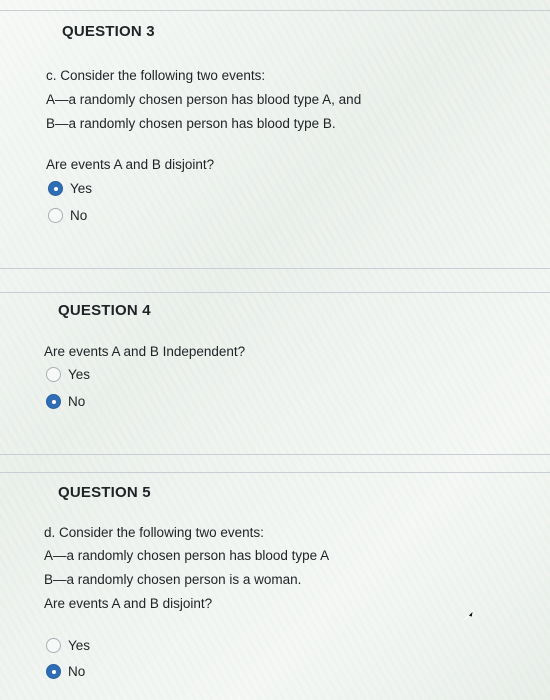 The image size is (550, 700). What do you see at coordinates (468, 616) in the screenshot?
I see `arrow-cursor-icon` at bounding box center [468, 616].